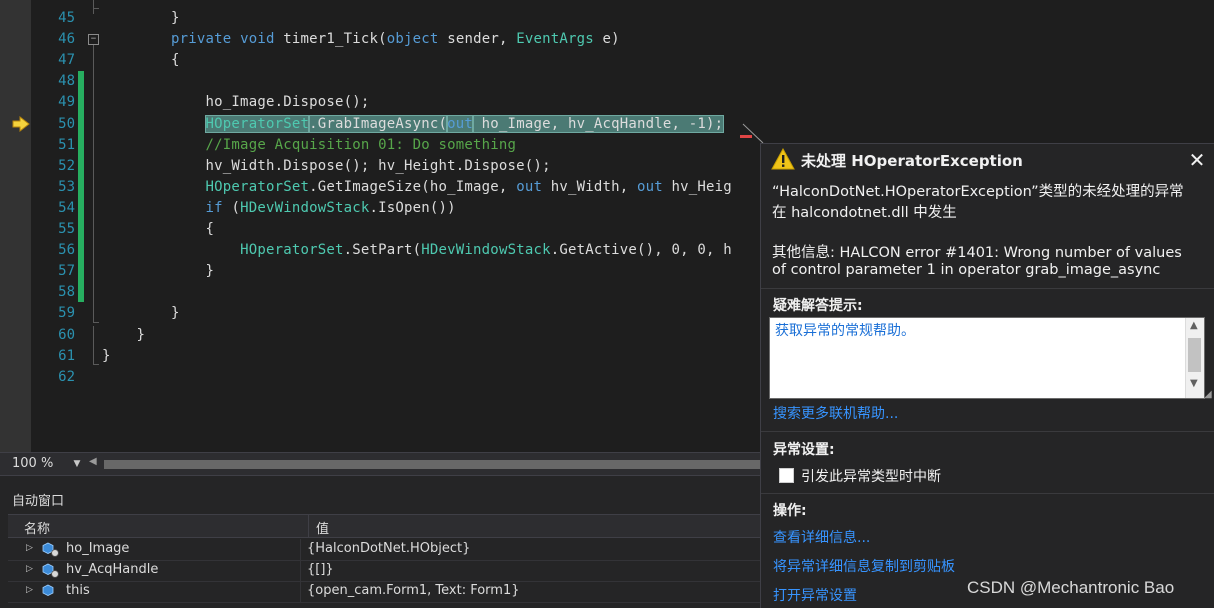 This screenshot has height=608, width=1214. What do you see at coordinates (37, 527) in the screenshot?
I see `name-column-header: 名称` at bounding box center [37, 527].